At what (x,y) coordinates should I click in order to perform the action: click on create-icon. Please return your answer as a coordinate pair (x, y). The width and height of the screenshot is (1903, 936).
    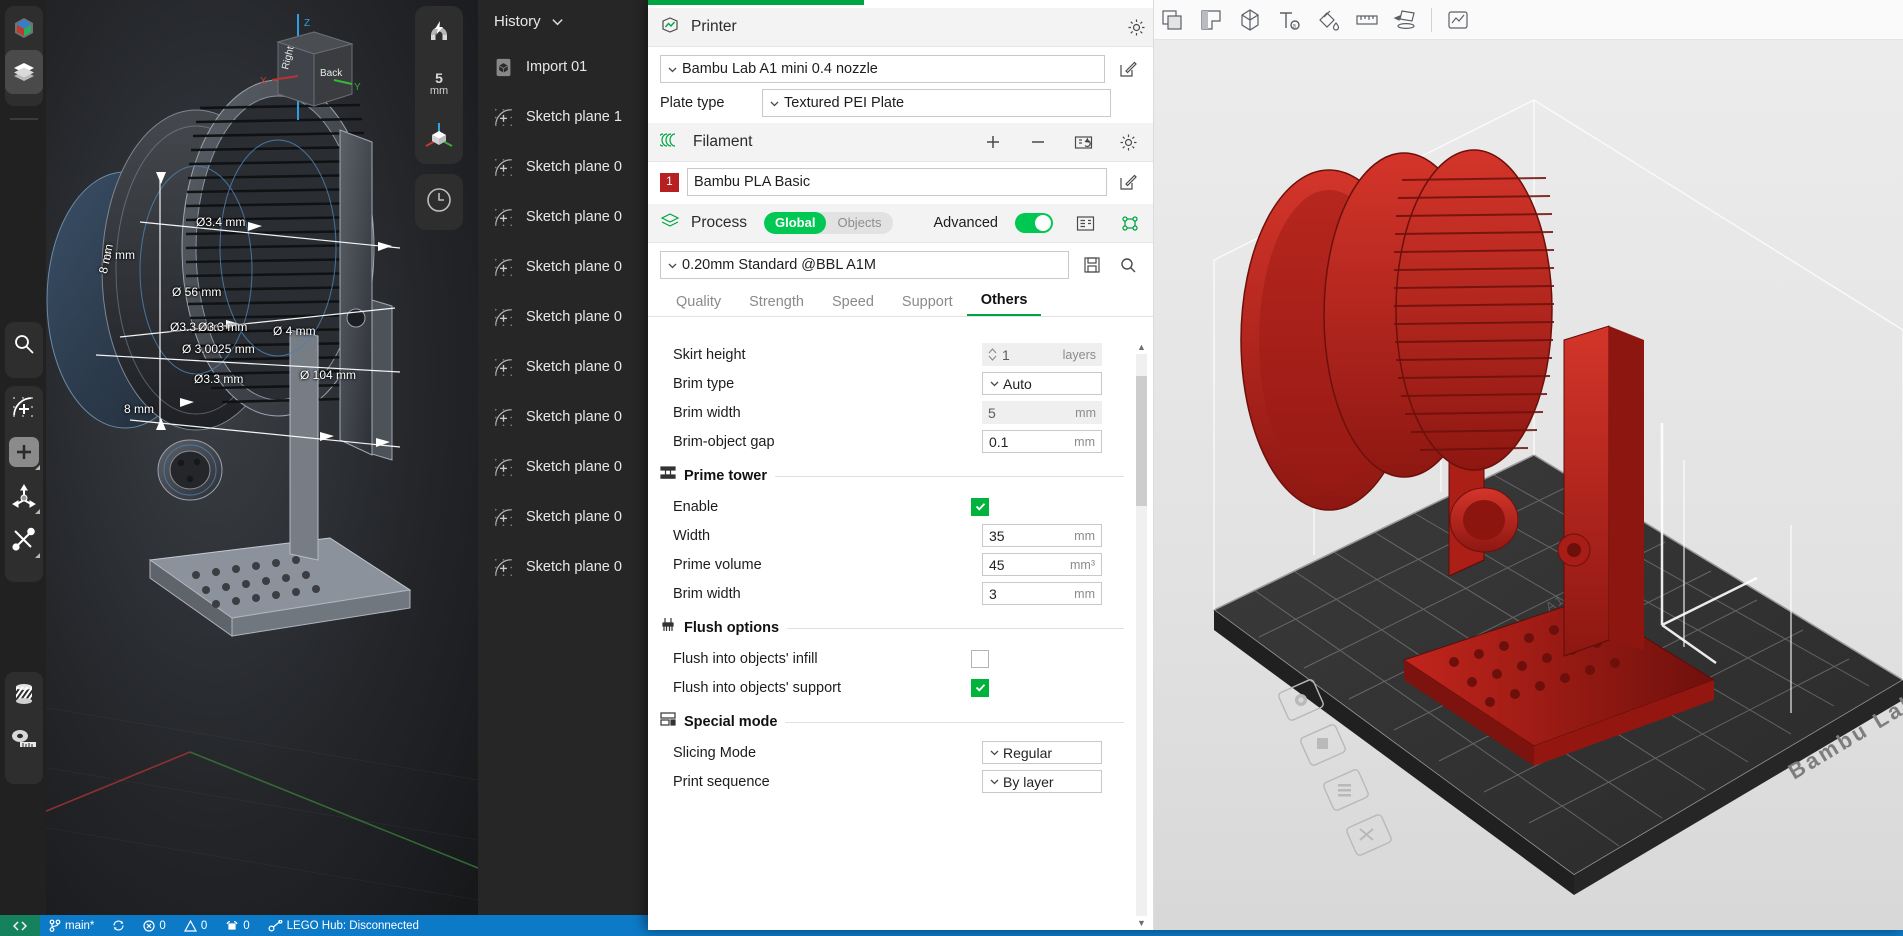
    Looking at the image, I should click on (24, 452).